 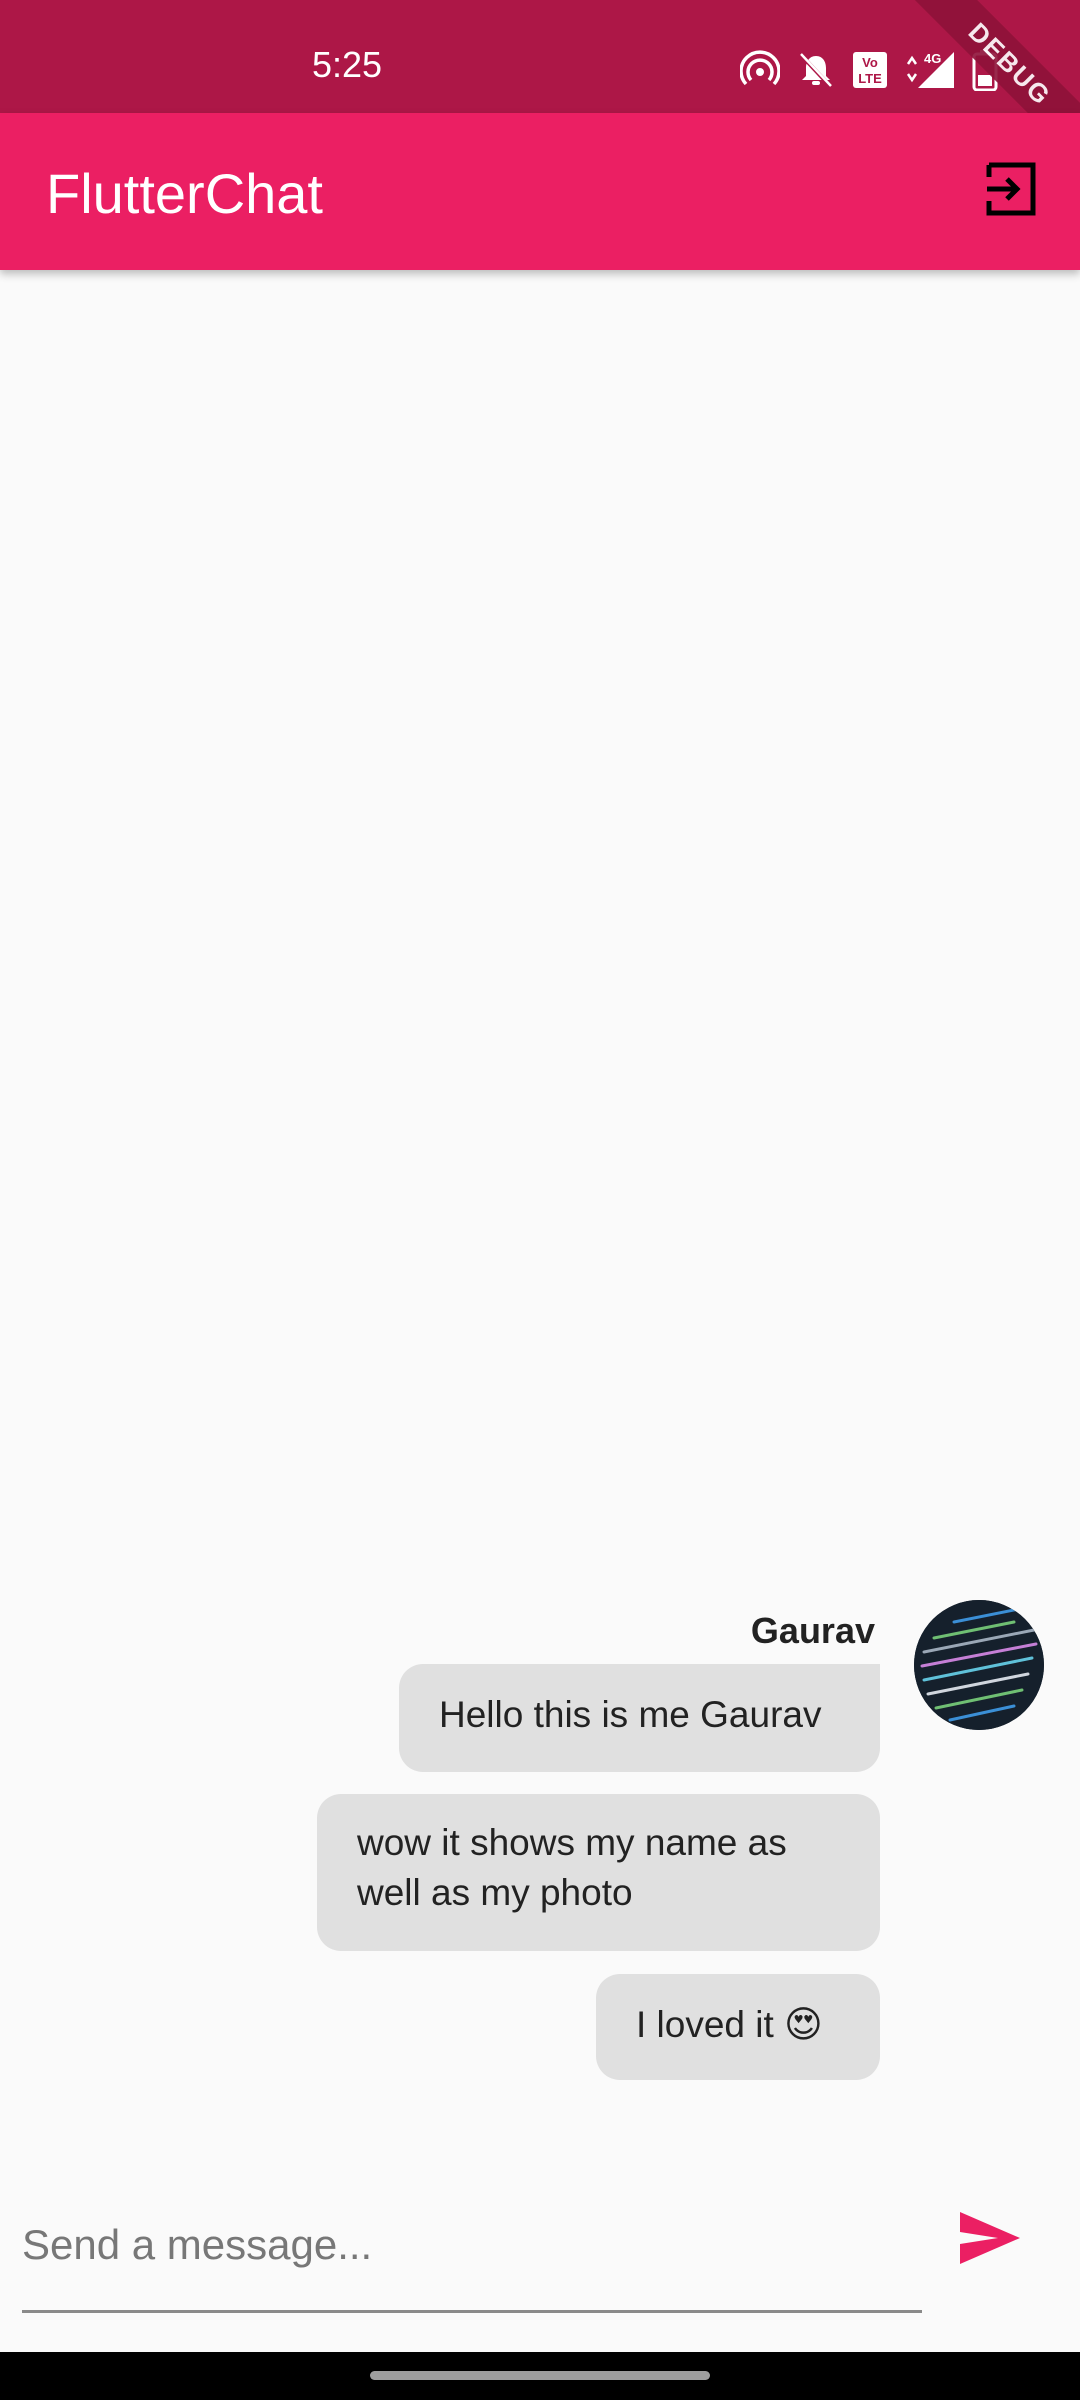 I want to click on message-text: wow it shows my name as well as my photo, so click(x=572, y=1867).